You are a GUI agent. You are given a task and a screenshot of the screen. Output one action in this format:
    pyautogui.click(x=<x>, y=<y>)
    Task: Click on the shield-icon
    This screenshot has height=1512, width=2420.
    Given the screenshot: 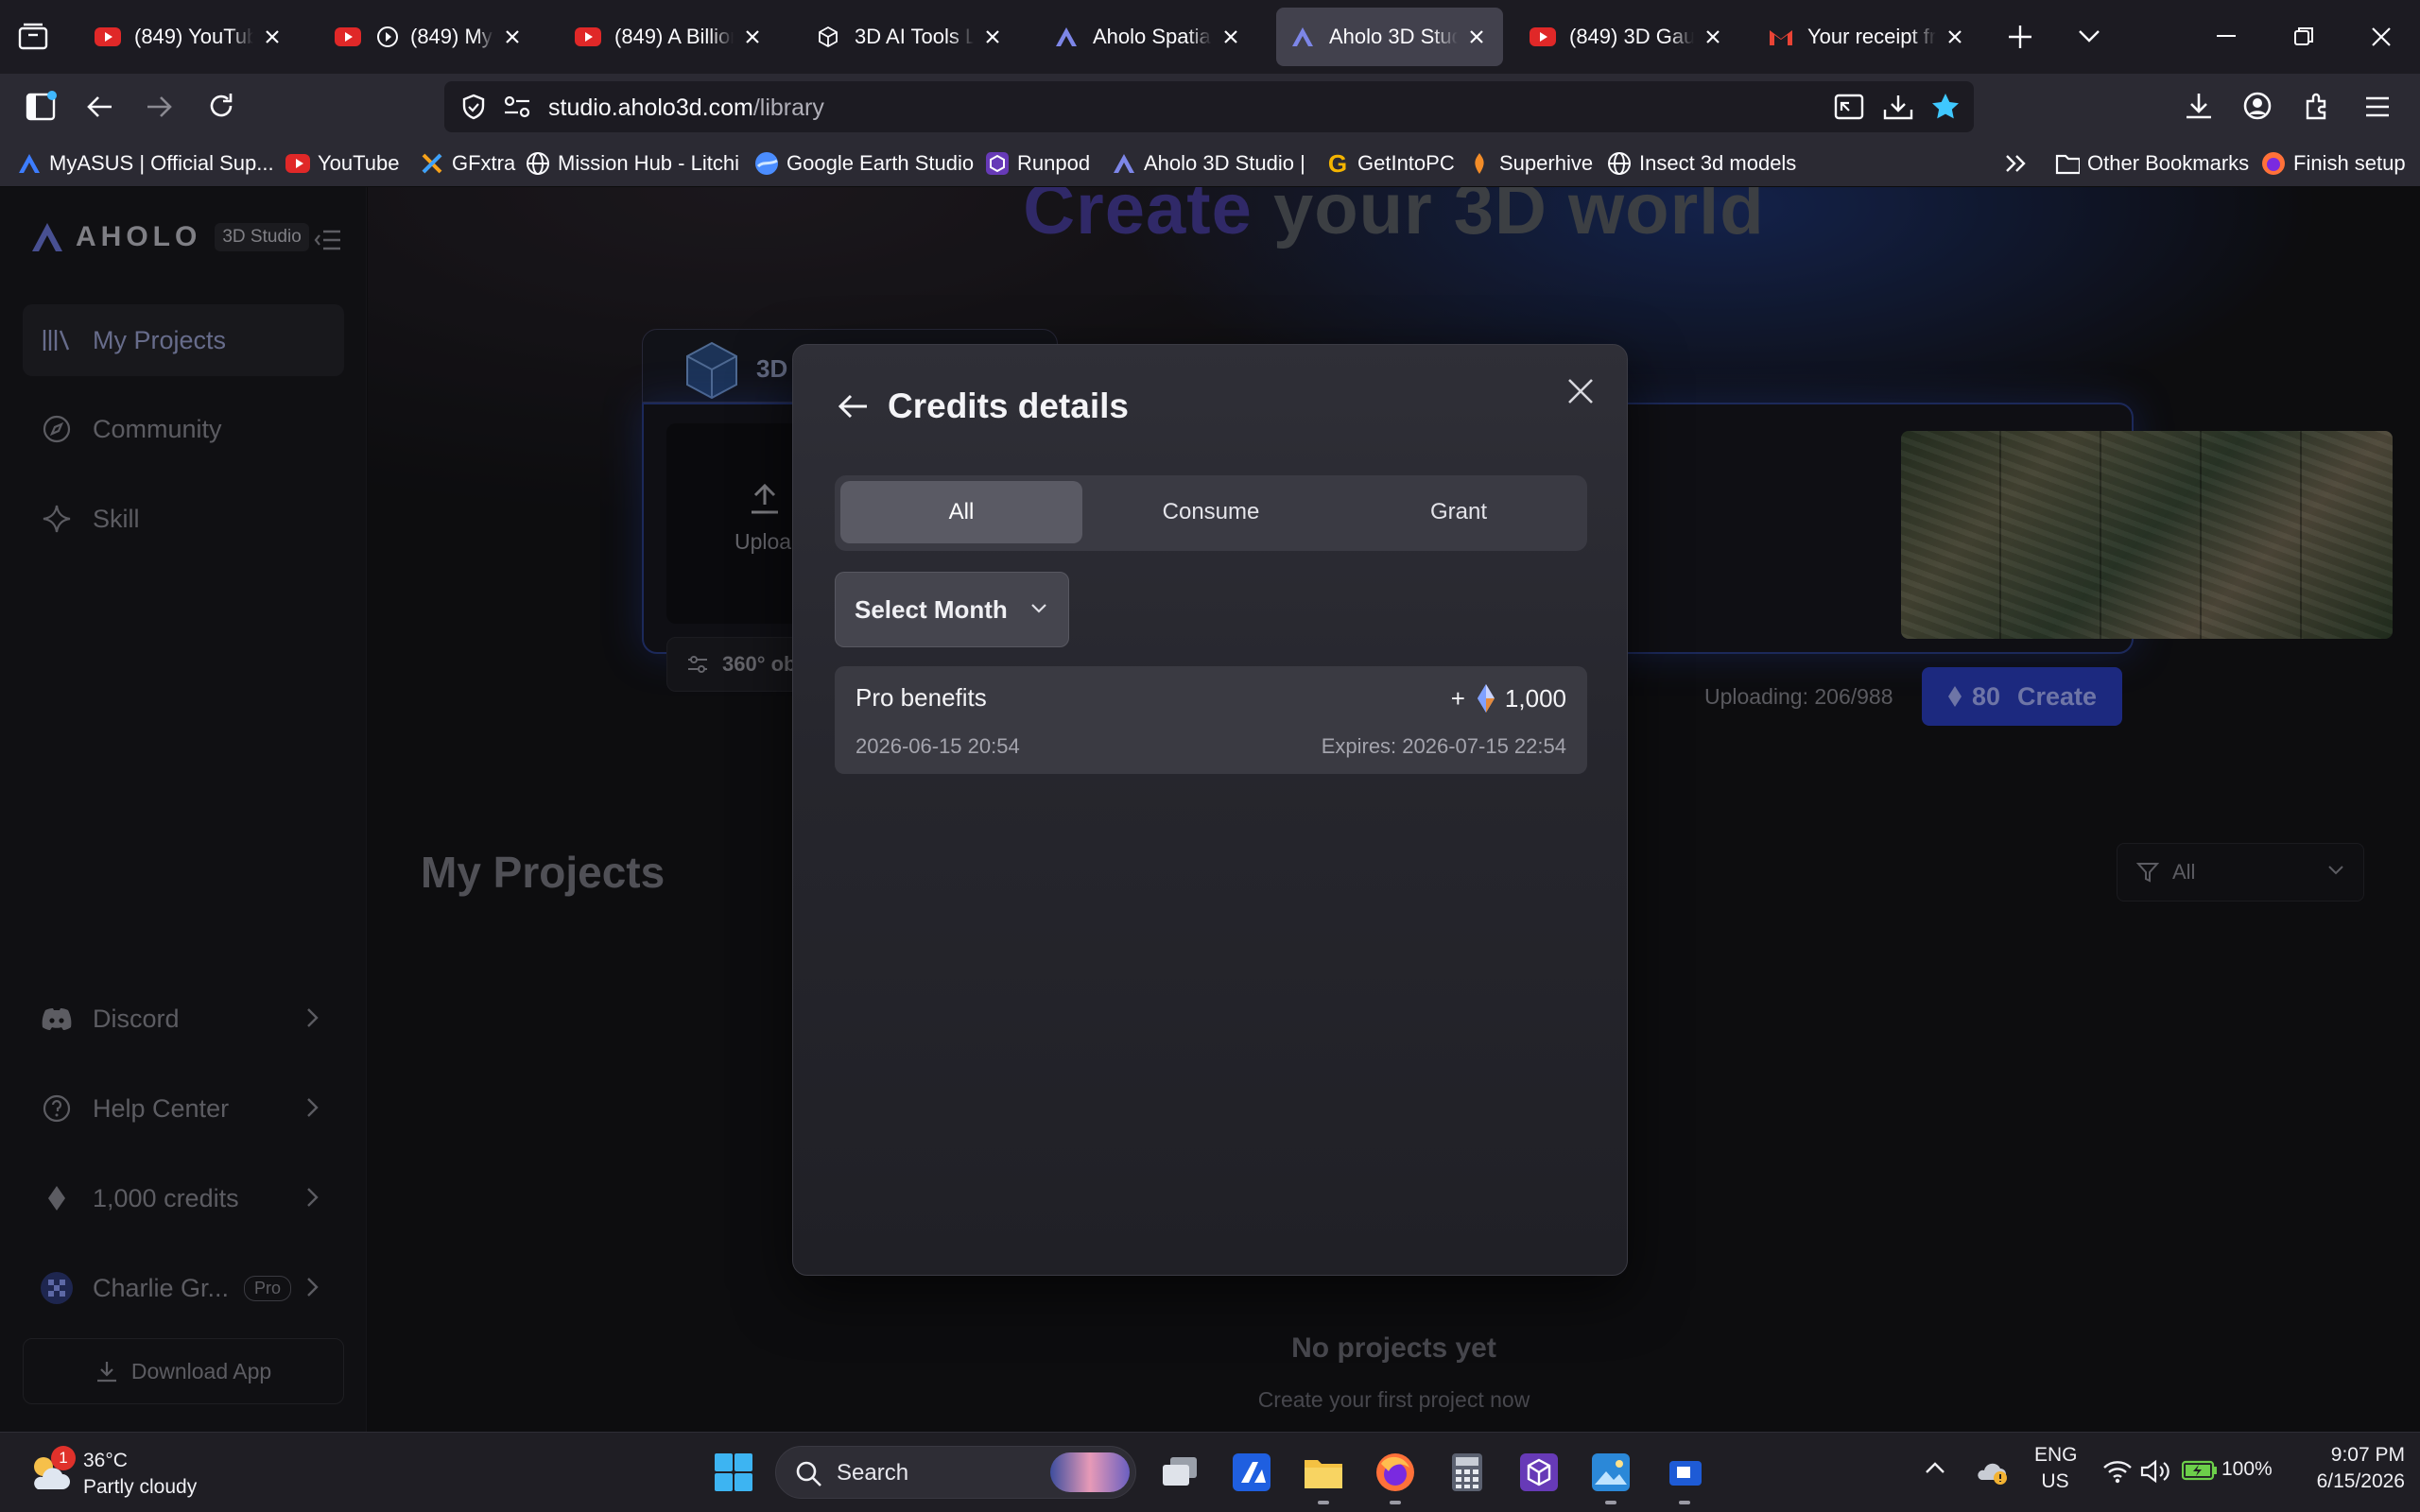 What is the action you would take?
    pyautogui.click(x=473, y=107)
    